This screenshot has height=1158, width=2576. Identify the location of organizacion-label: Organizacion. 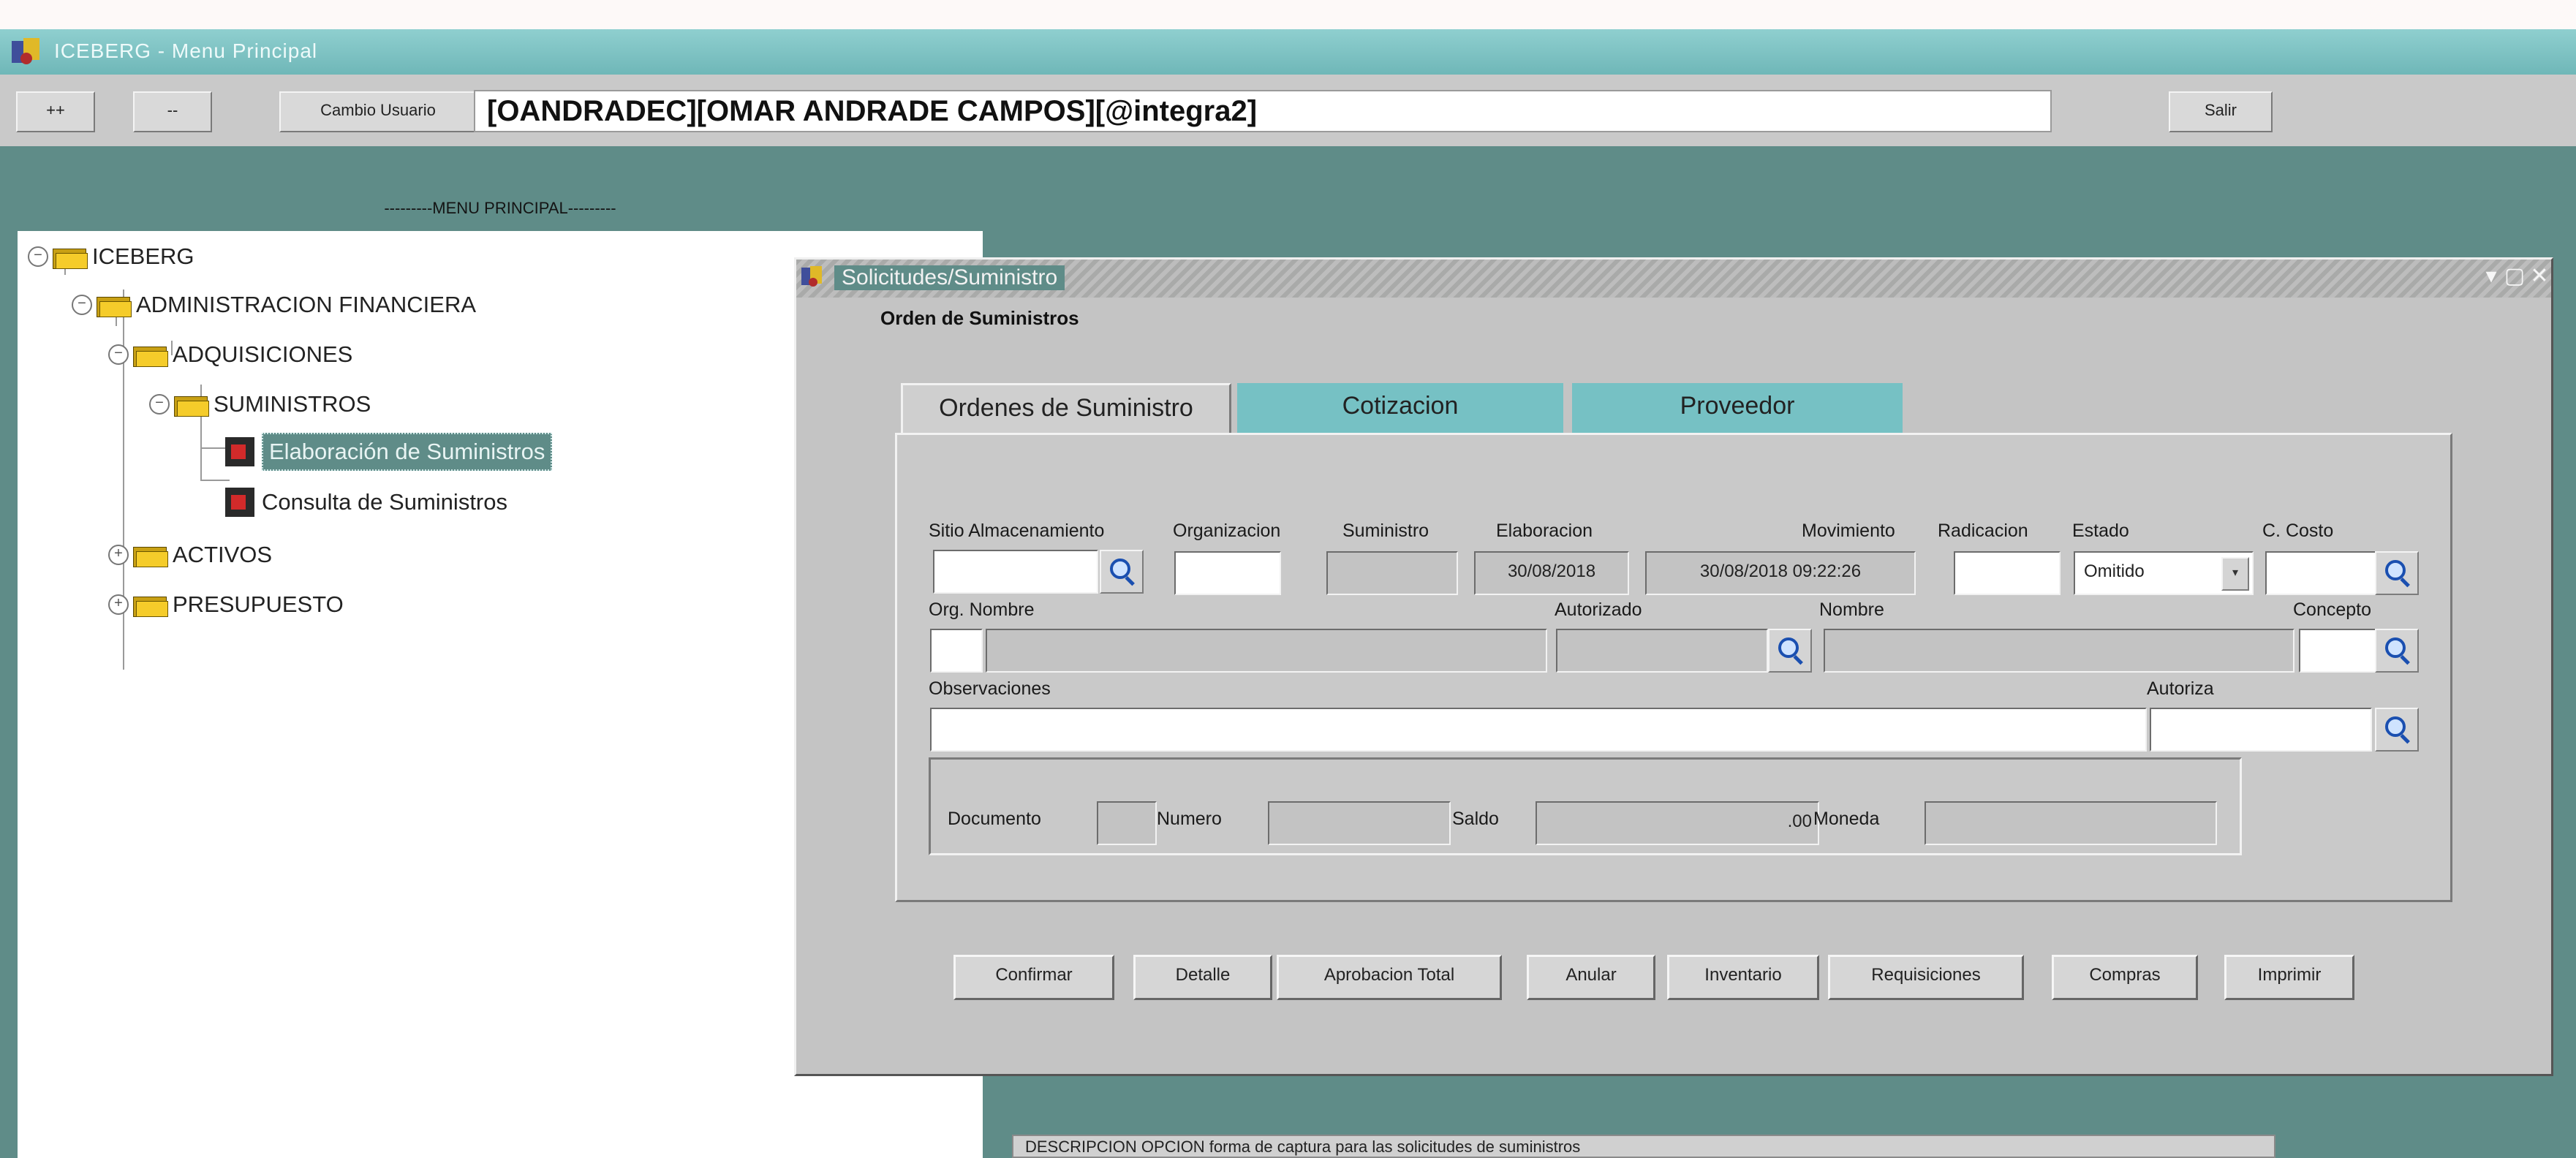
(1227, 531).